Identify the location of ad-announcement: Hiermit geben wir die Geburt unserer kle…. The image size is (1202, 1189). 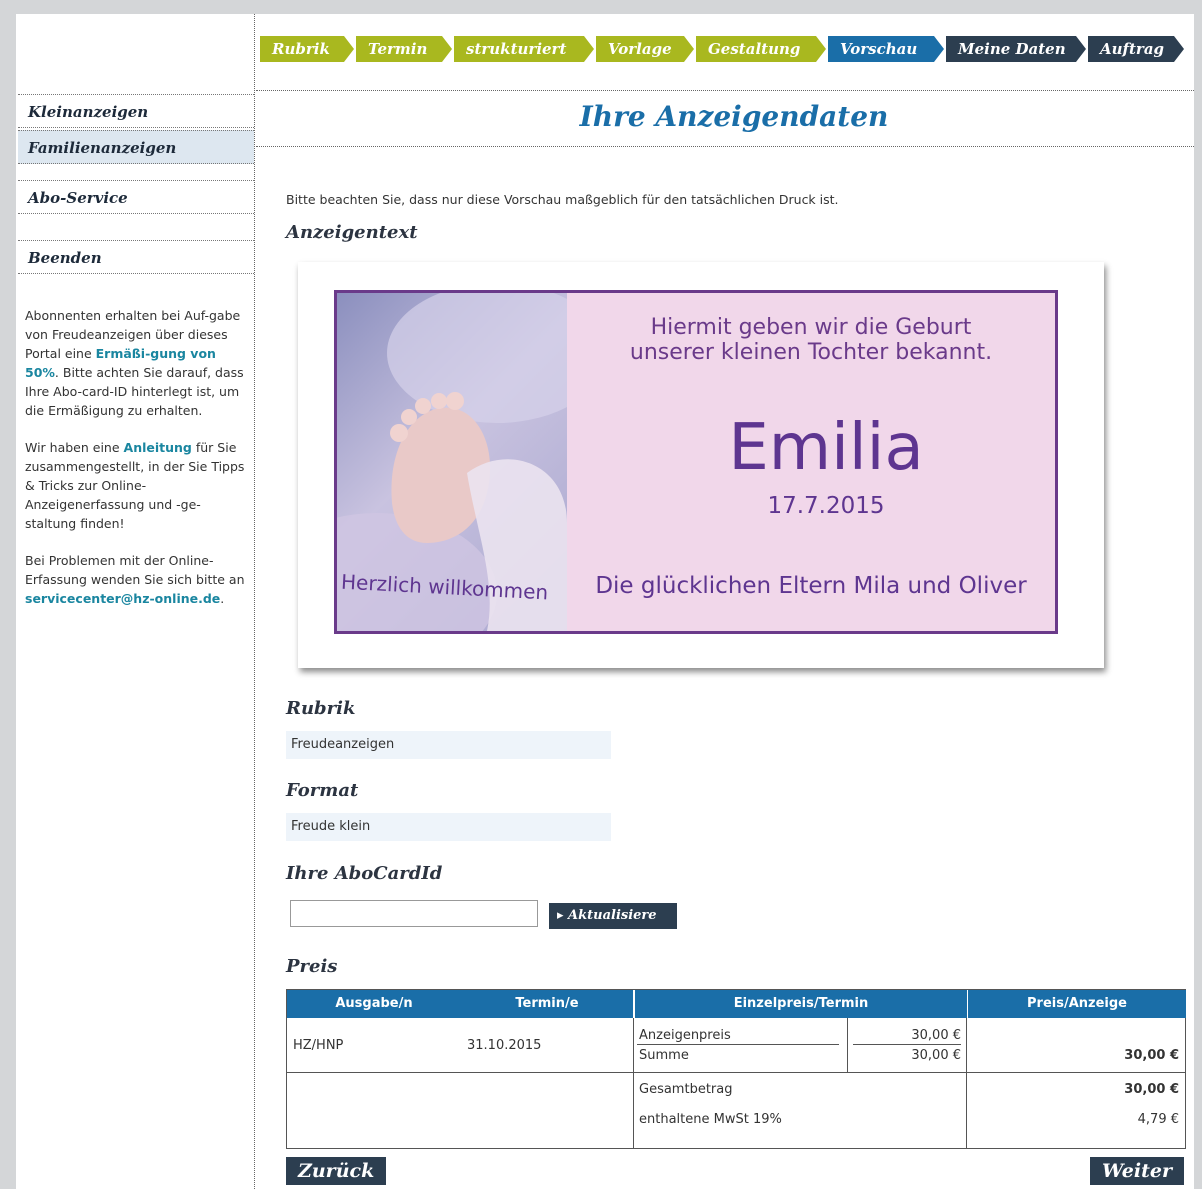
(811, 340).